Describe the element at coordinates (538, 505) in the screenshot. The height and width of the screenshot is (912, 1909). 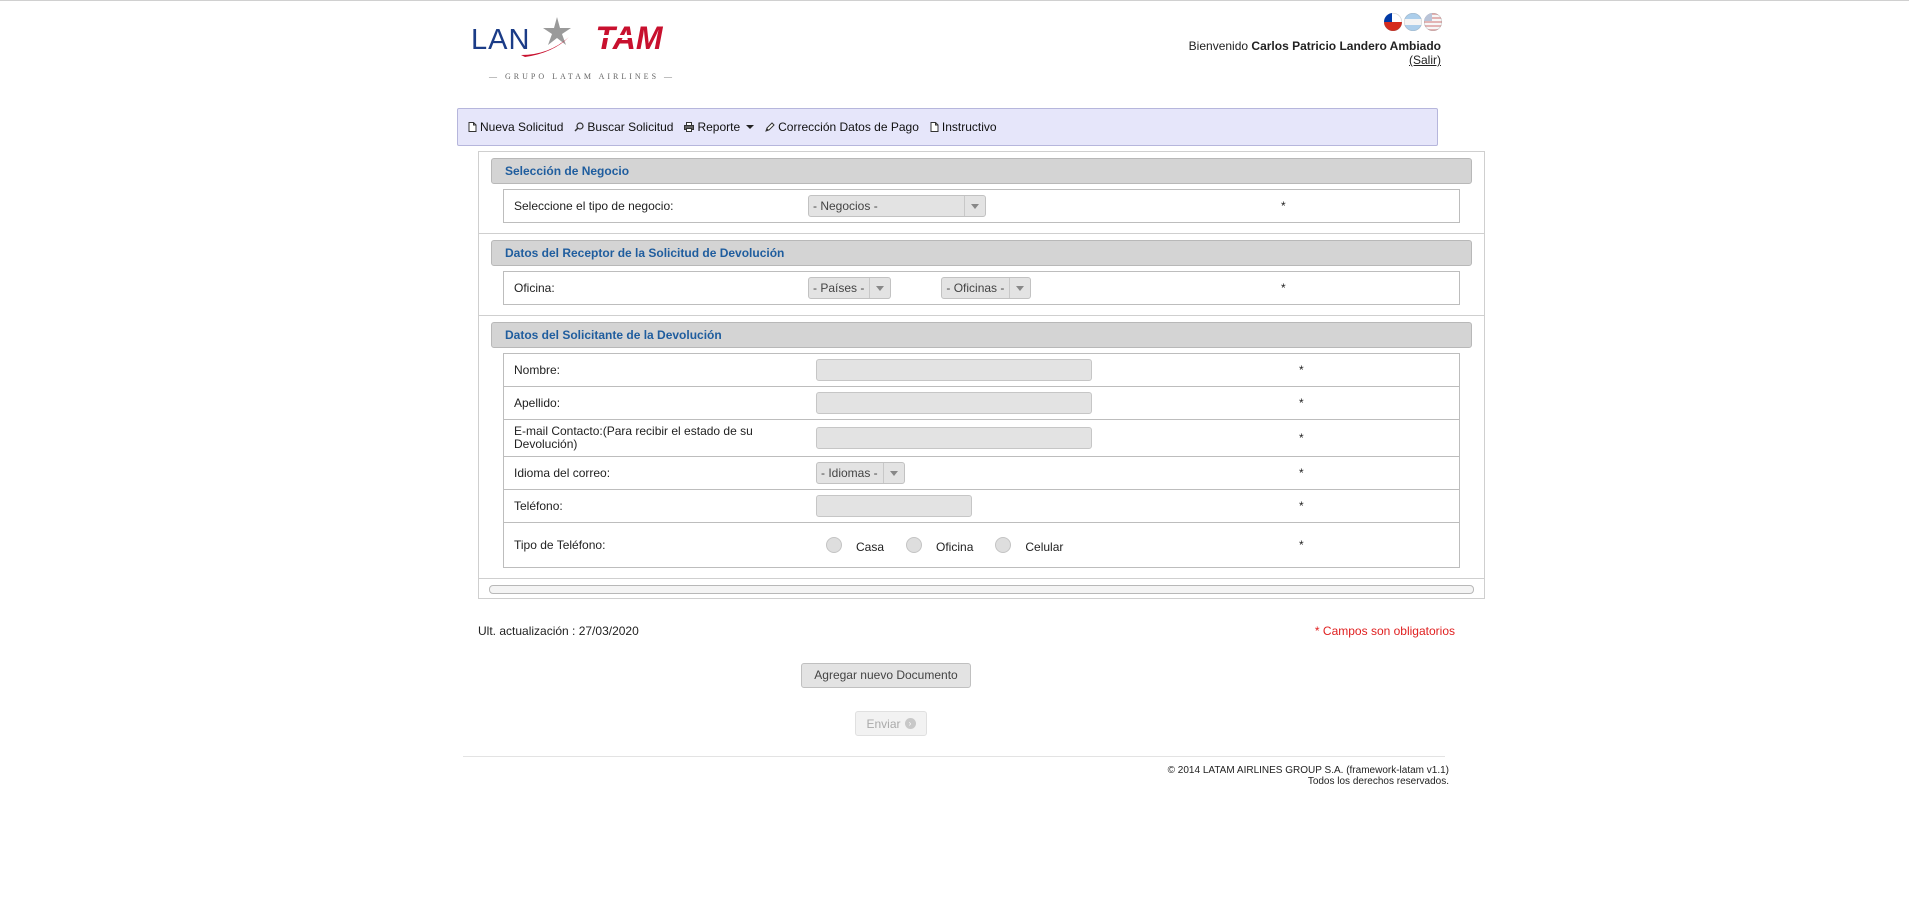
I see `telefono-label: Teléfono:` at that location.